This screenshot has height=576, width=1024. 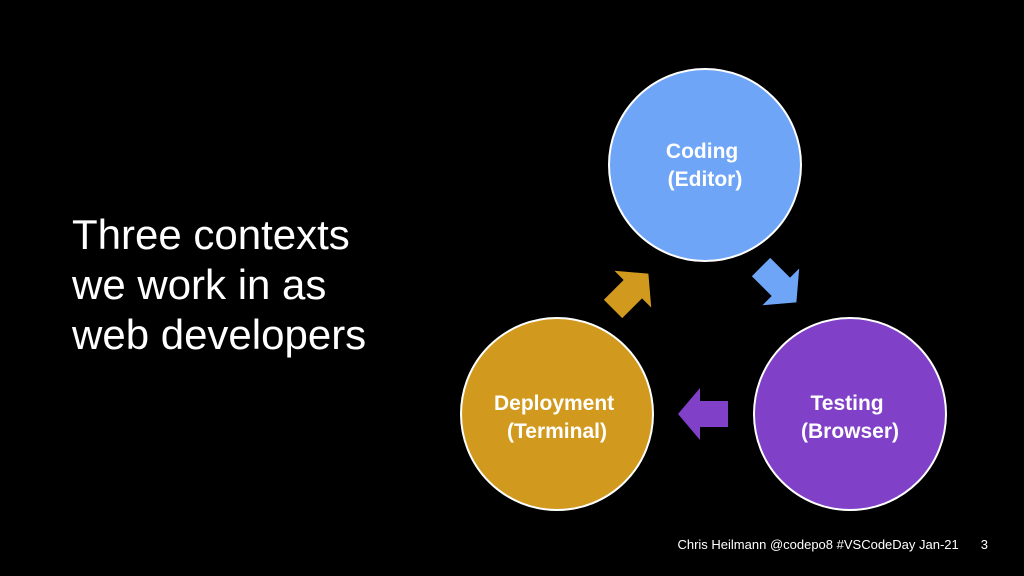 What do you see at coordinates (705, 179) in the screenshot?
I see `node-coding-line2: (Editor)` at bounding box center [705, 179].